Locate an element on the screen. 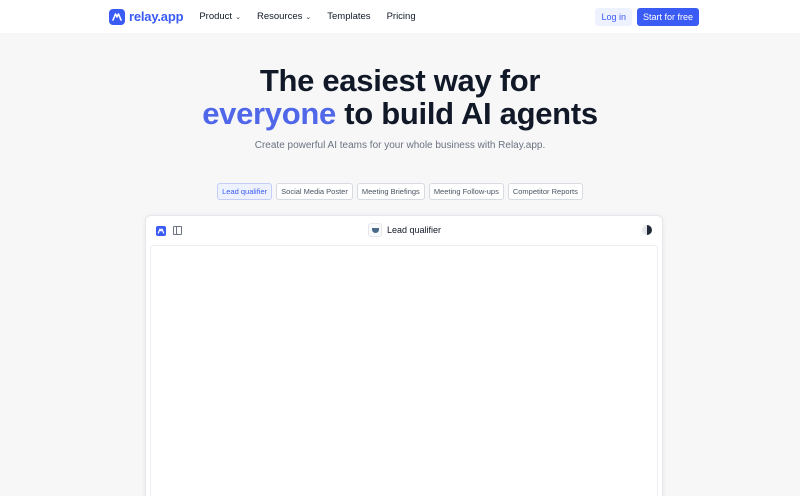 The height and width of the screenshot is (496, 800). nav-label: Product is located at coordinates (216, 16).